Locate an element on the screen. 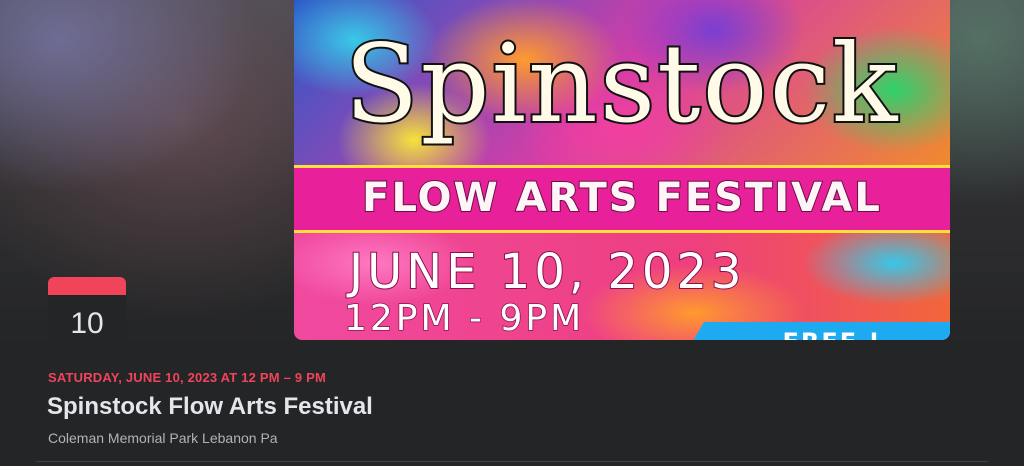 The image size is (1024, 466). calendar-date-badge: 10 is located at coordinates (87, 316).